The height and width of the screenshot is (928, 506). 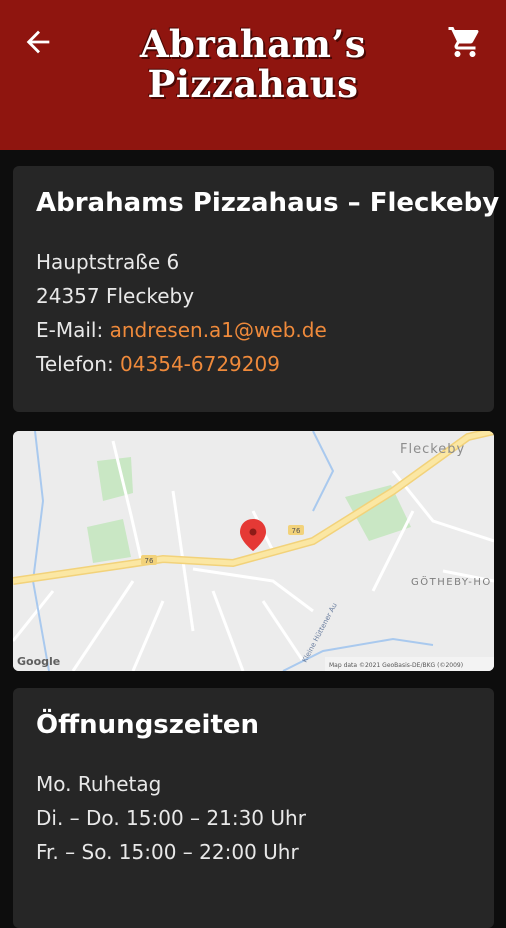 What do you see at coordinates (148, 725) in the screenshot?
I see `hours-title: Öffnungszeiten` at bounding box center [148, 725].